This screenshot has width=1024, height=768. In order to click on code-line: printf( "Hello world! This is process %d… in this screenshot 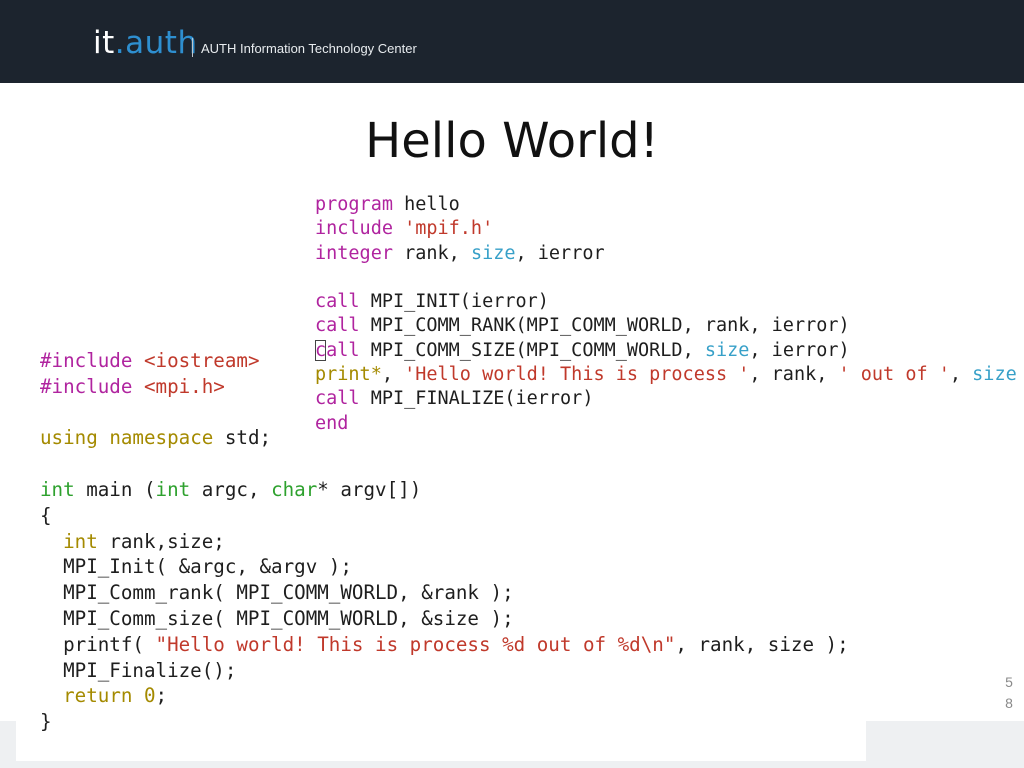, I will do `click(444, 644)`.